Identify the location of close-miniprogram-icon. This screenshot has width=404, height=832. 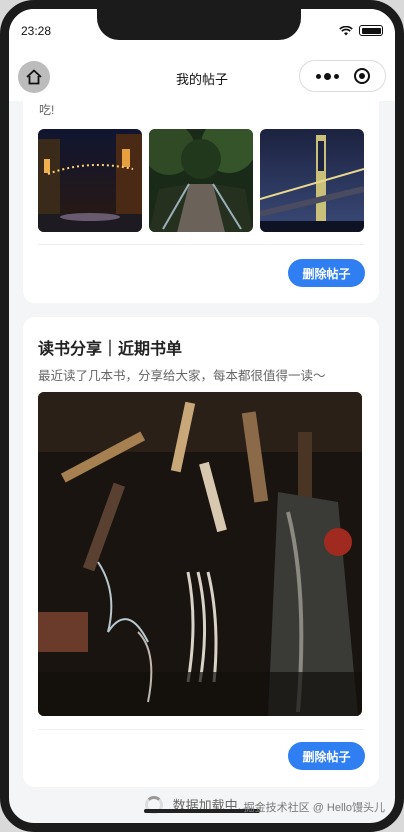
(361, 76).